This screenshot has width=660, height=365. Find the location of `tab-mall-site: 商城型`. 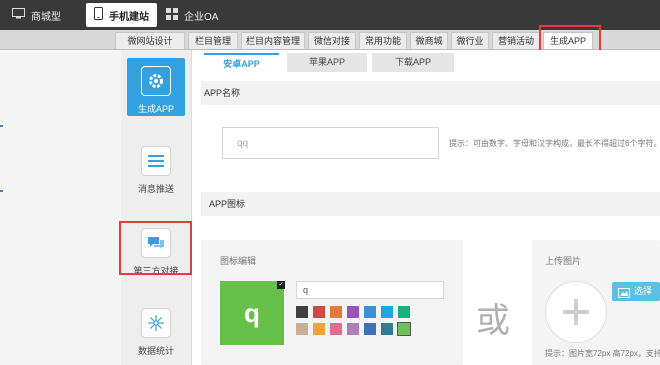

tab-mall-site: 商城型 is located at coordinates (36, 15).